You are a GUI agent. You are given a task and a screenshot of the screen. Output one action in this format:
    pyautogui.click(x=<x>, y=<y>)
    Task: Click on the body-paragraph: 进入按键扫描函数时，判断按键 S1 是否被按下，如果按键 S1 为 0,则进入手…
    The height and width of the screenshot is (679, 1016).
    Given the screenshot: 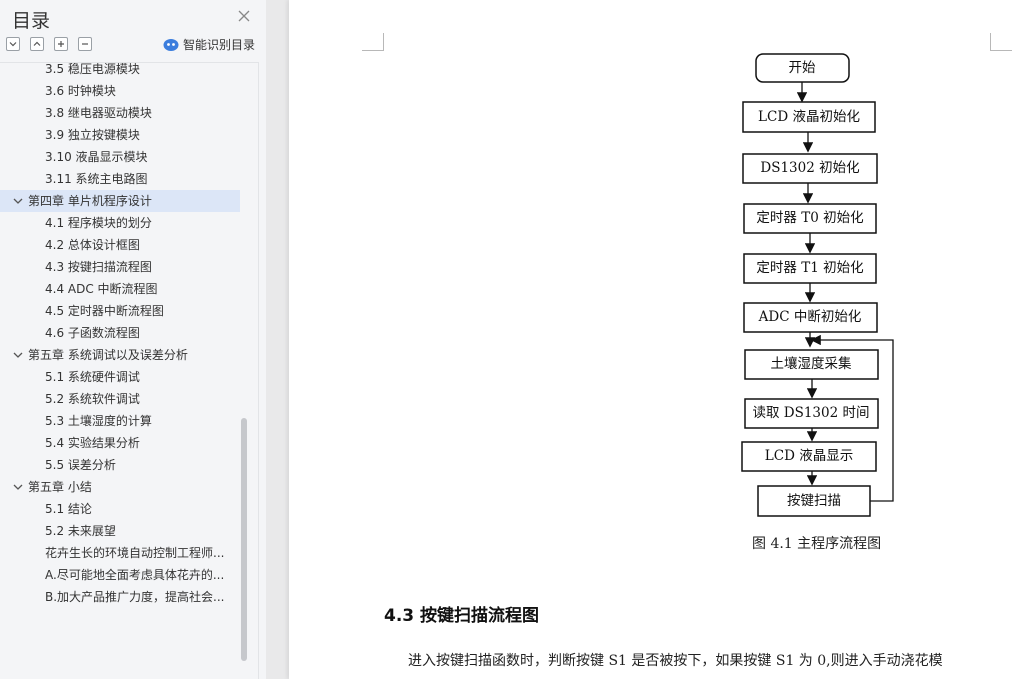 What is the action you would take?
    pyautogui.click(x=675, y=661)
    